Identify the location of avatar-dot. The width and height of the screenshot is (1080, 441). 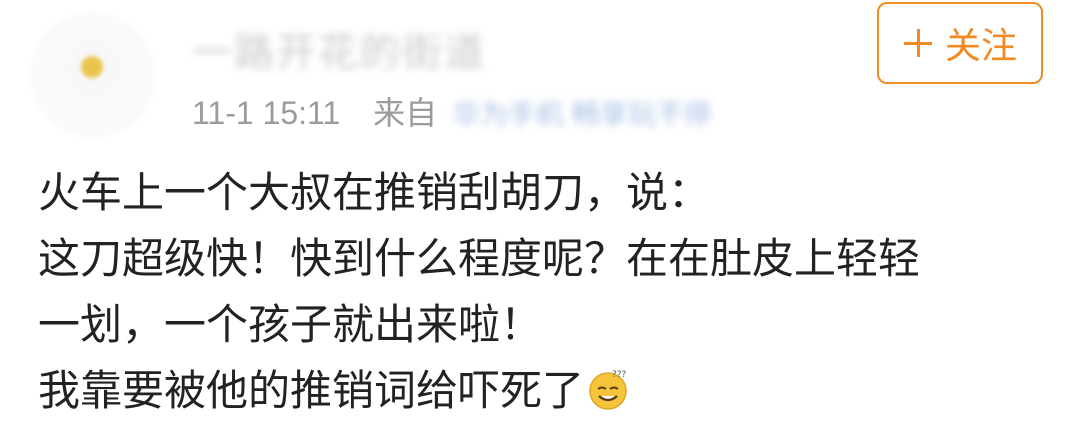
(92, 67).